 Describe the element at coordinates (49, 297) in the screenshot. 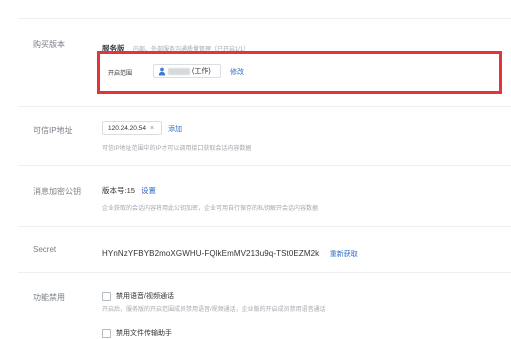

I see `feature-disable-label: 功能禁用` at that location.